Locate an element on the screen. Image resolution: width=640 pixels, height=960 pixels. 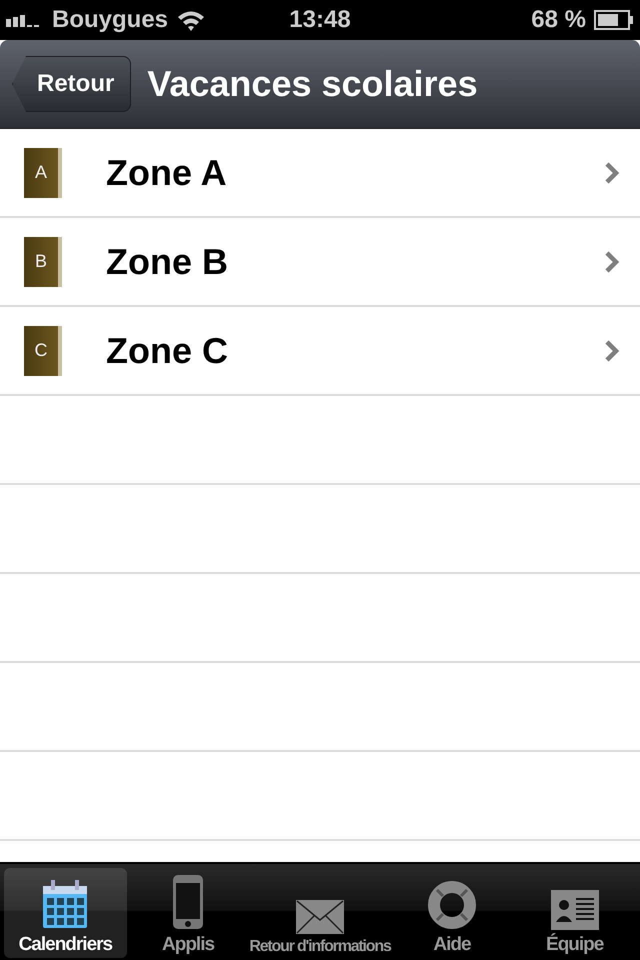
clock: 13:48 is located at coordinates (320, 20).